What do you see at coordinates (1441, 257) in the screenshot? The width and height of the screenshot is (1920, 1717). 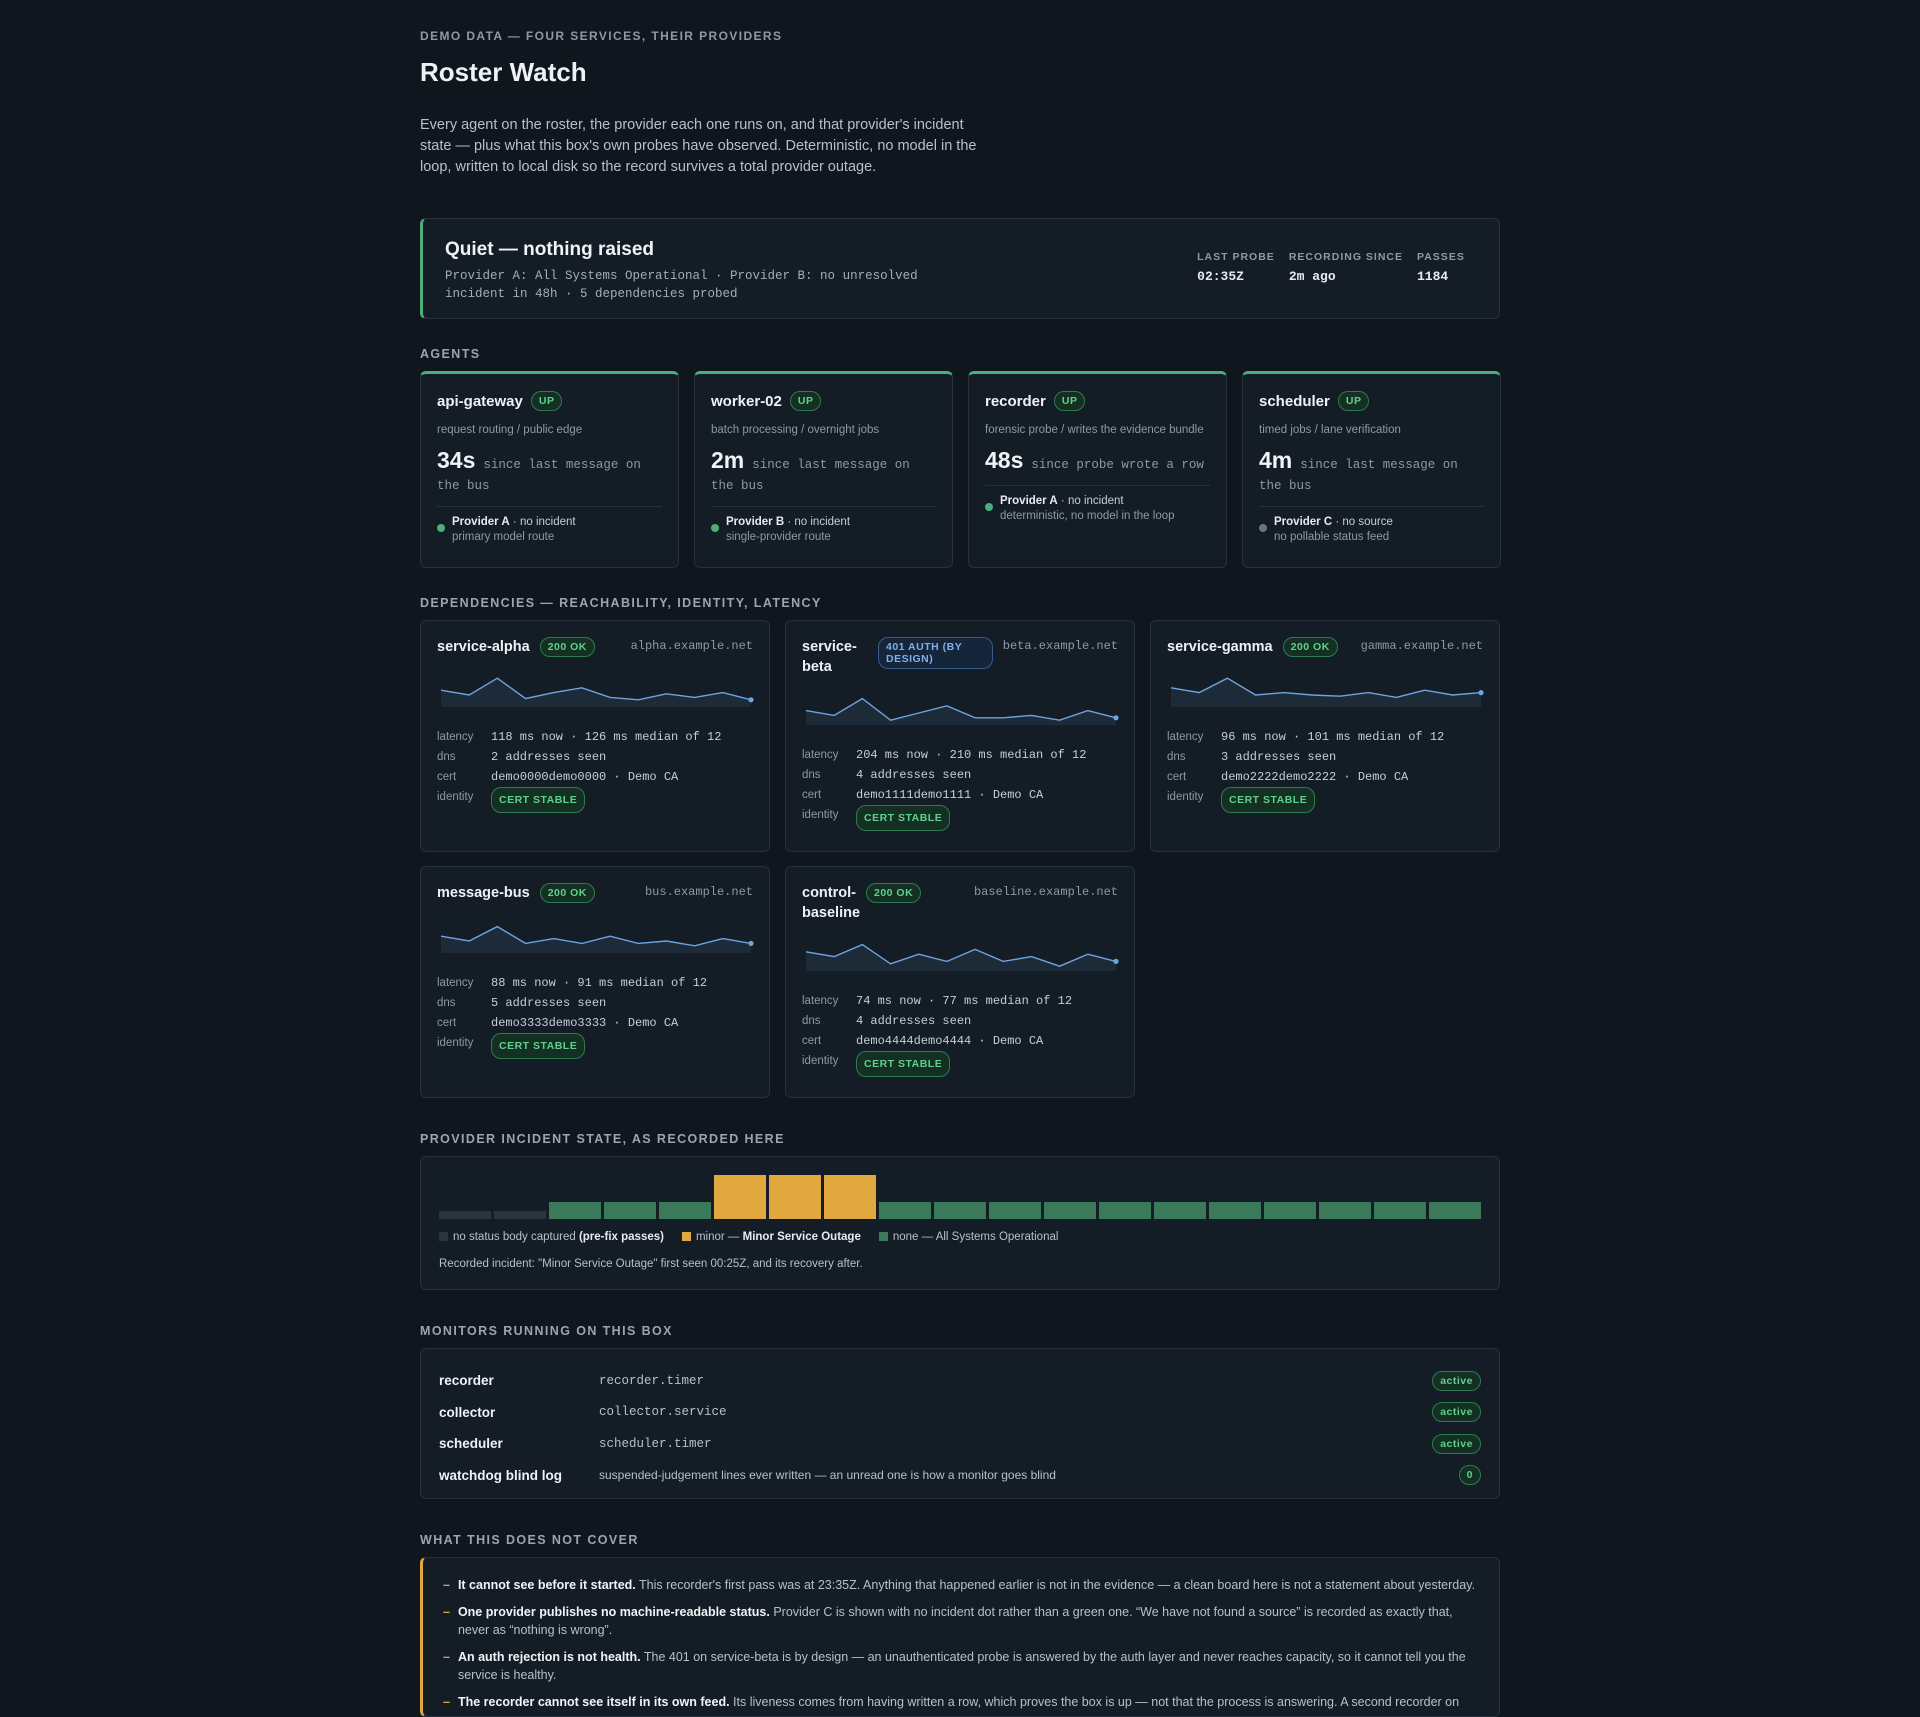 I see `stat-label: PASSES` at bounding box center [1441, 257].